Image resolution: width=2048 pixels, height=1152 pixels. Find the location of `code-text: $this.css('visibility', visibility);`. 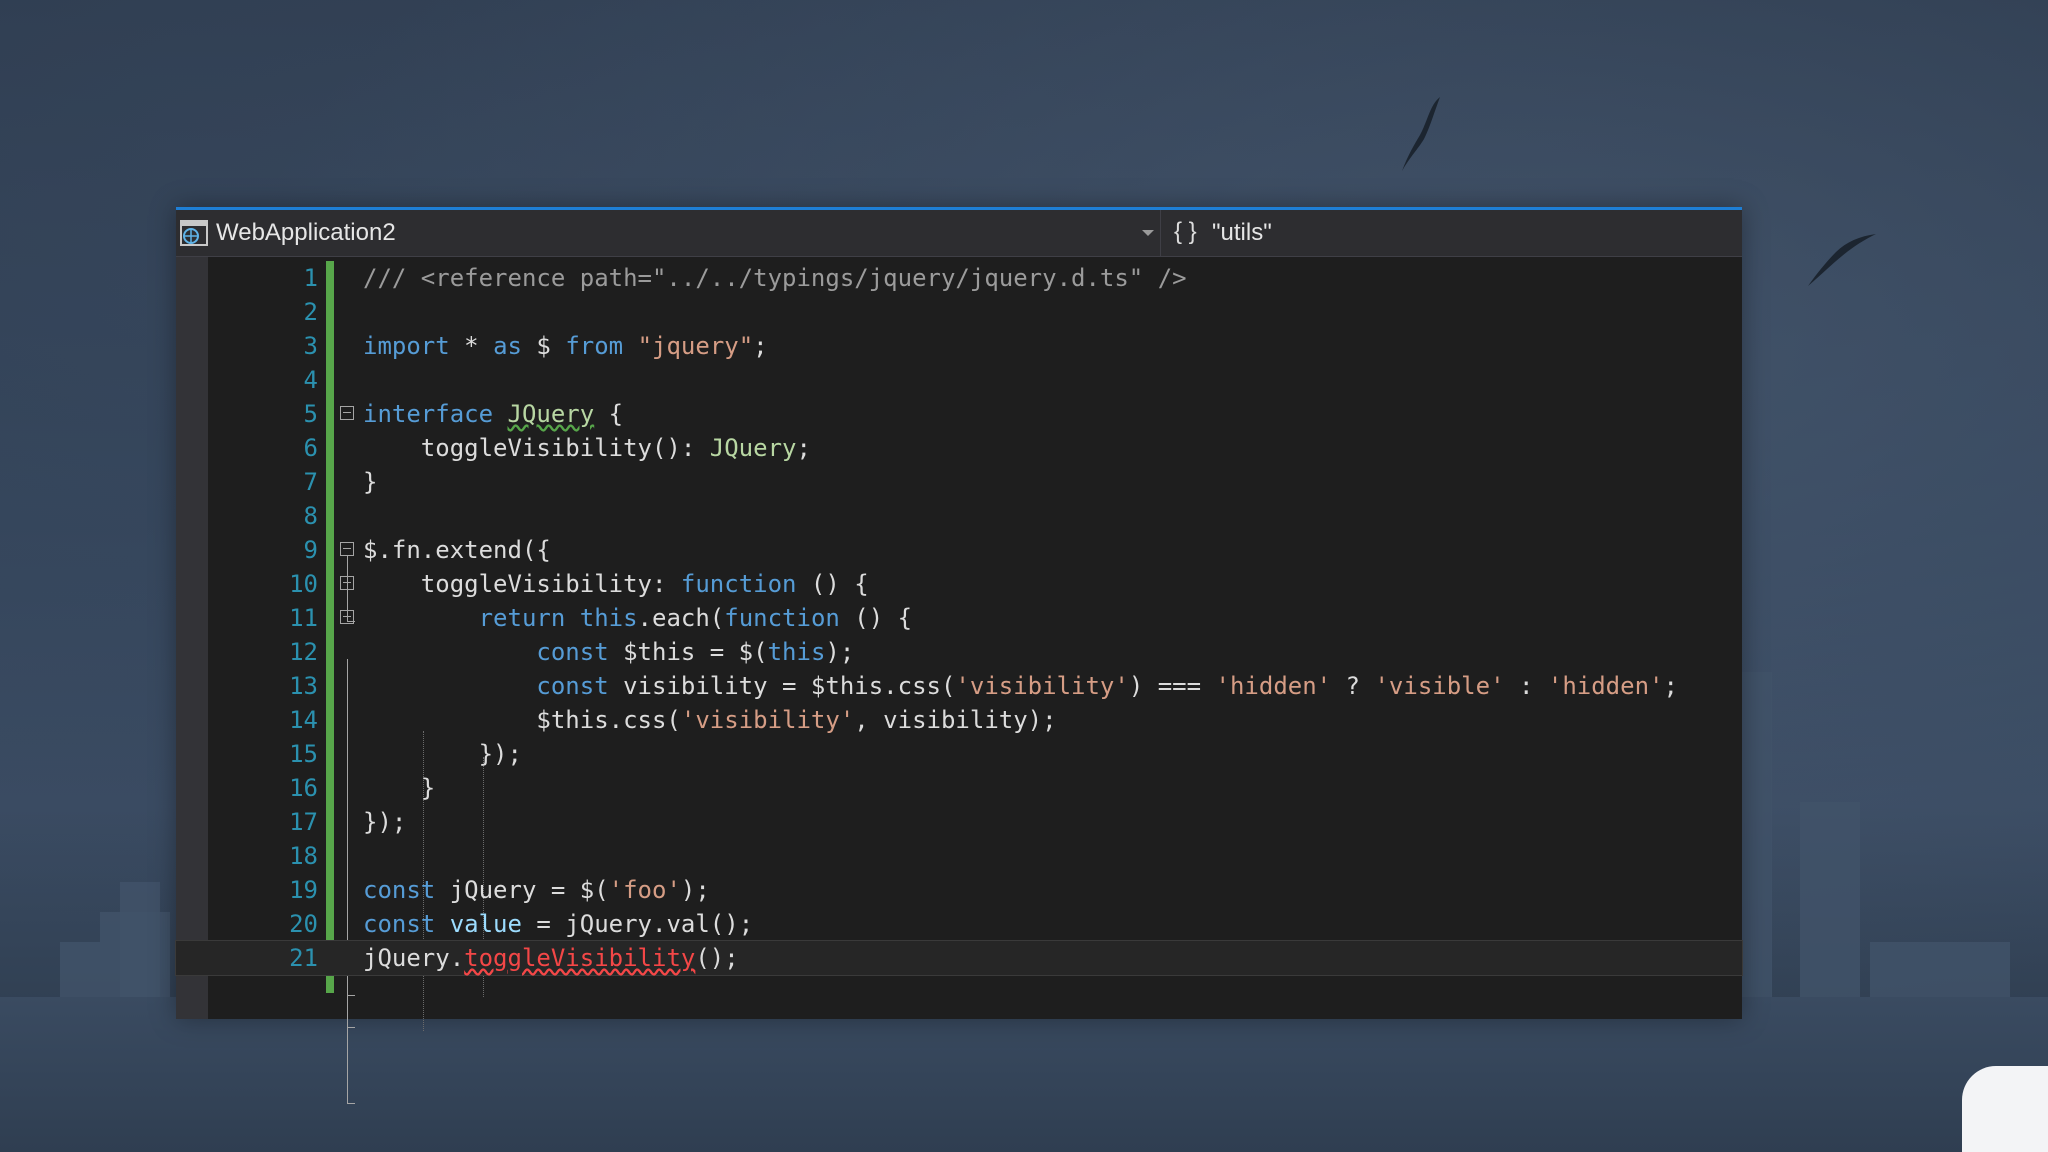

code-text: $this.css('visibility', visibility); is located at coordinates (710, 720).